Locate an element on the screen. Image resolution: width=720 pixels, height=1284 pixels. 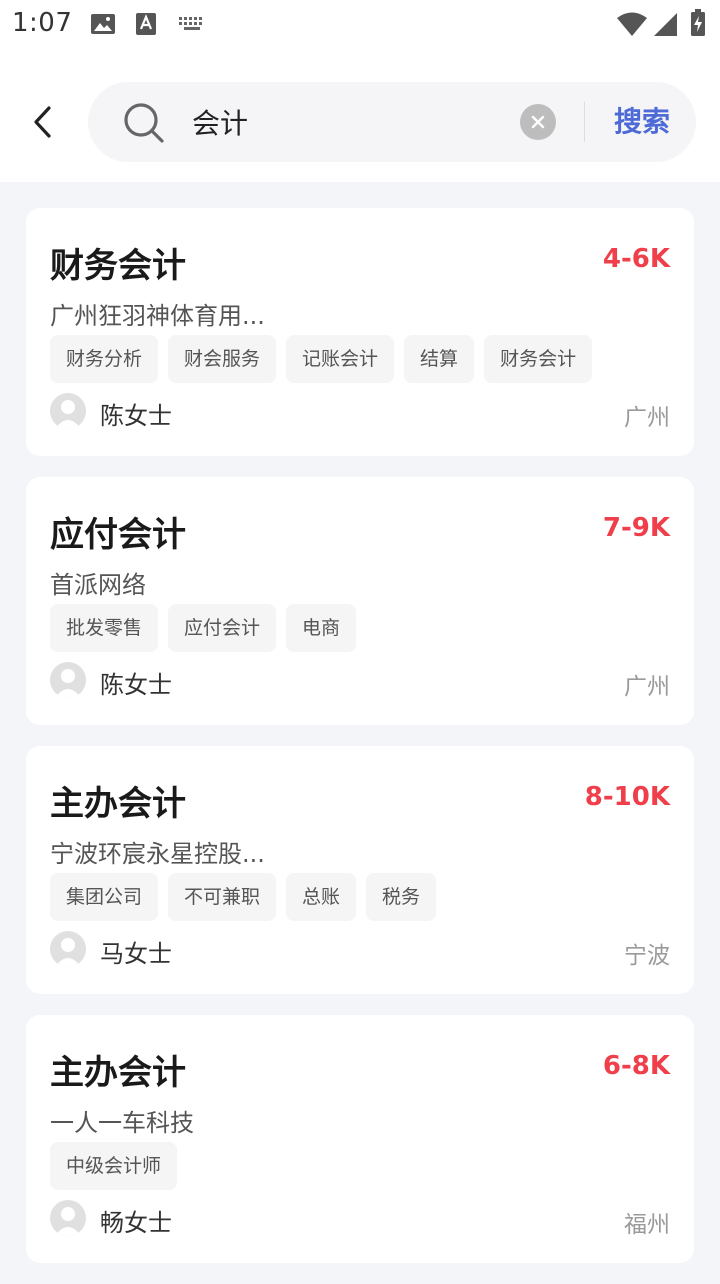
search-button: 搜索 is located at coordinates (642, 120).